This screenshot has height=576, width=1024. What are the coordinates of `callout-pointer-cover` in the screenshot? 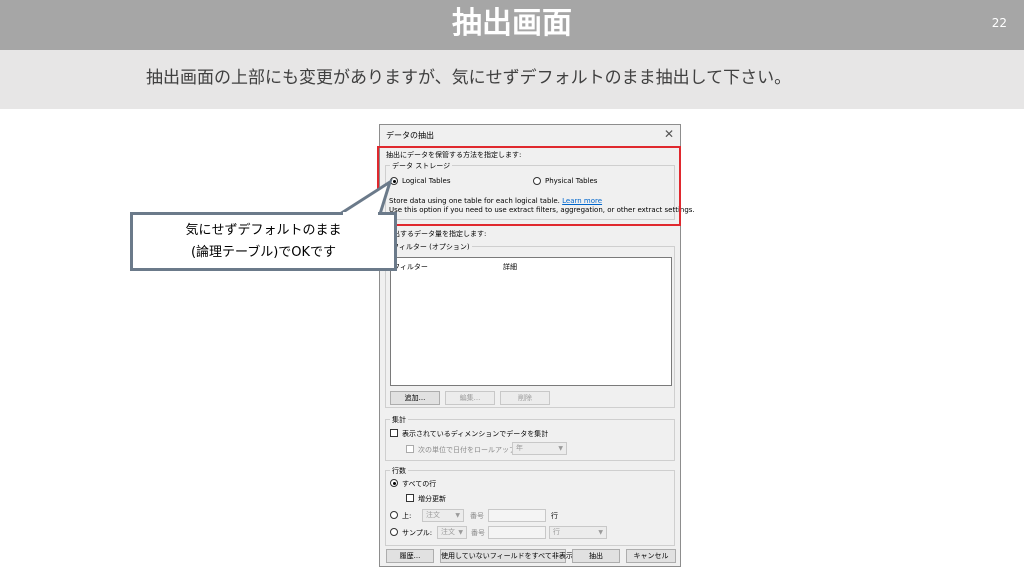 It's located at (360, 213).